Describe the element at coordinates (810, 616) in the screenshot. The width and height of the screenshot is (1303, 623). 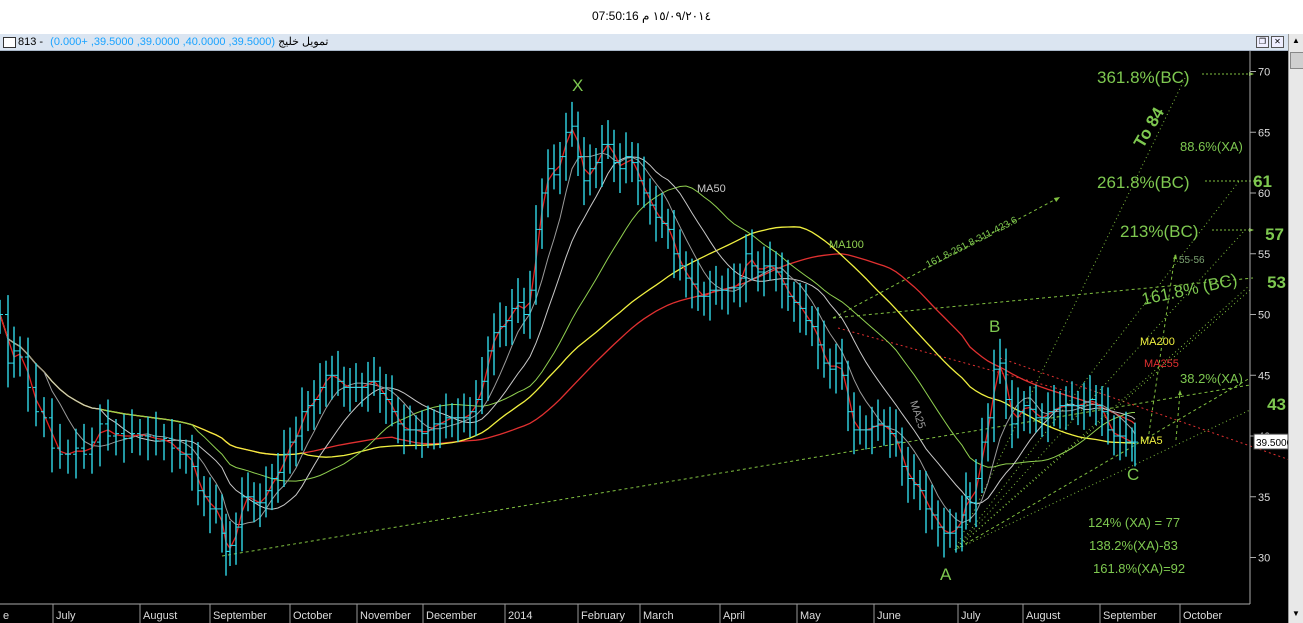
I see `x-tick-label: May` at that location.